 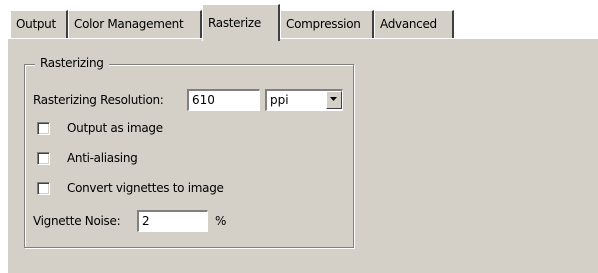 I want to click on convert-vignettes-label: Convert vignettes to image, so click(x=145, y=188).